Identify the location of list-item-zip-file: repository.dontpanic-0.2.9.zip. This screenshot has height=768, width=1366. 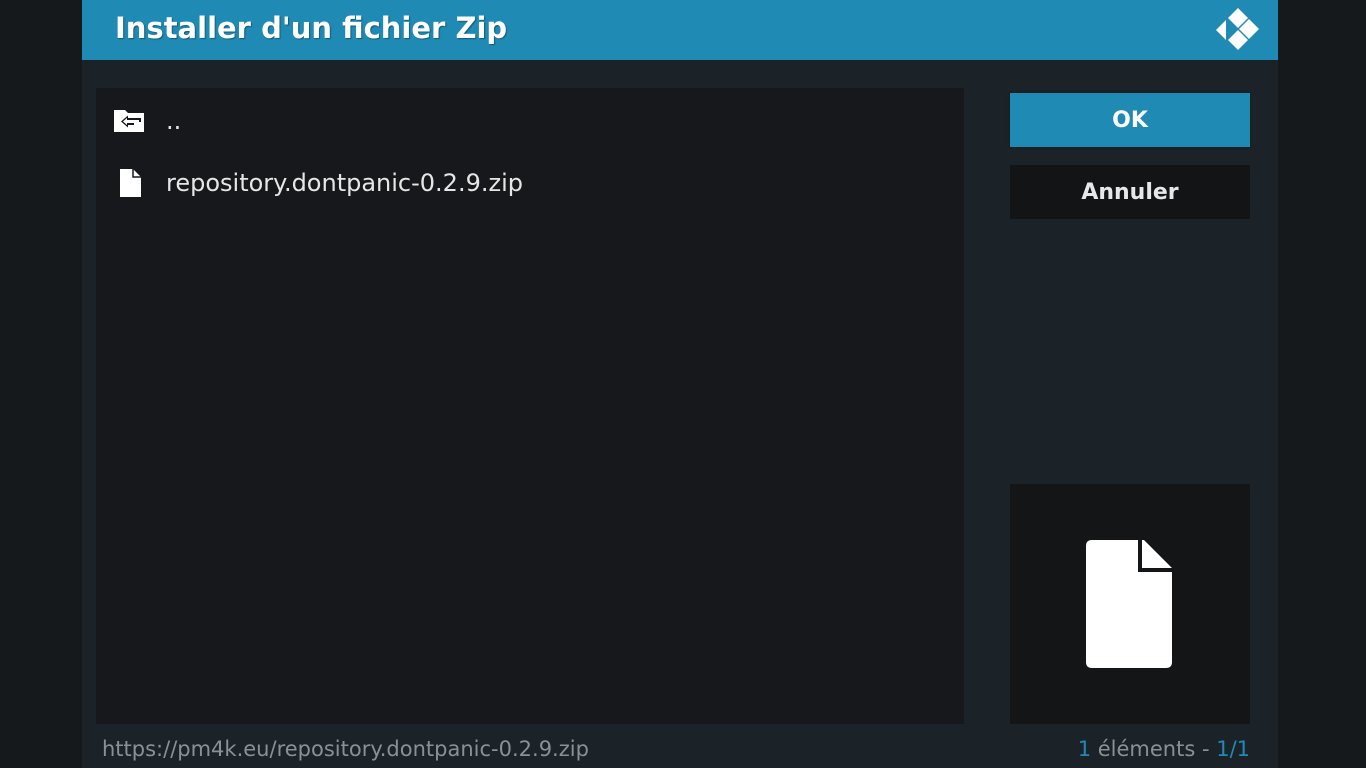
(530, 182).